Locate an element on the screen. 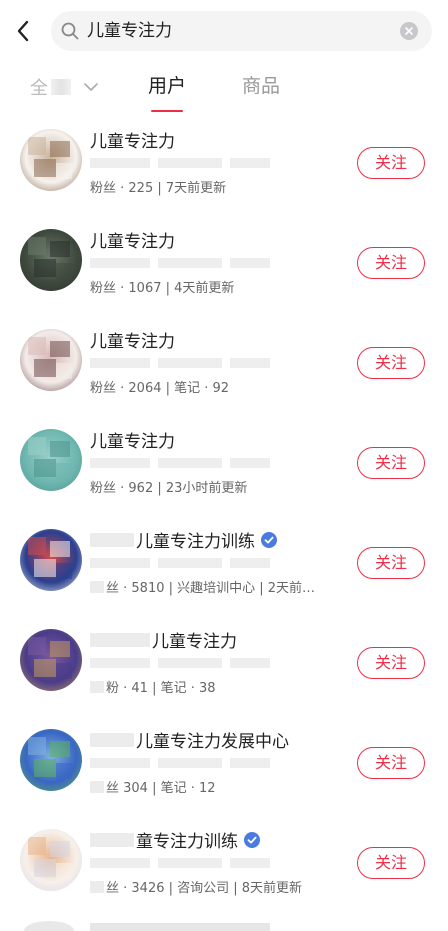 The width and height of the screenshot is (448, 931). user-name: 童专注力训练 is located at coordinates (175, 839).